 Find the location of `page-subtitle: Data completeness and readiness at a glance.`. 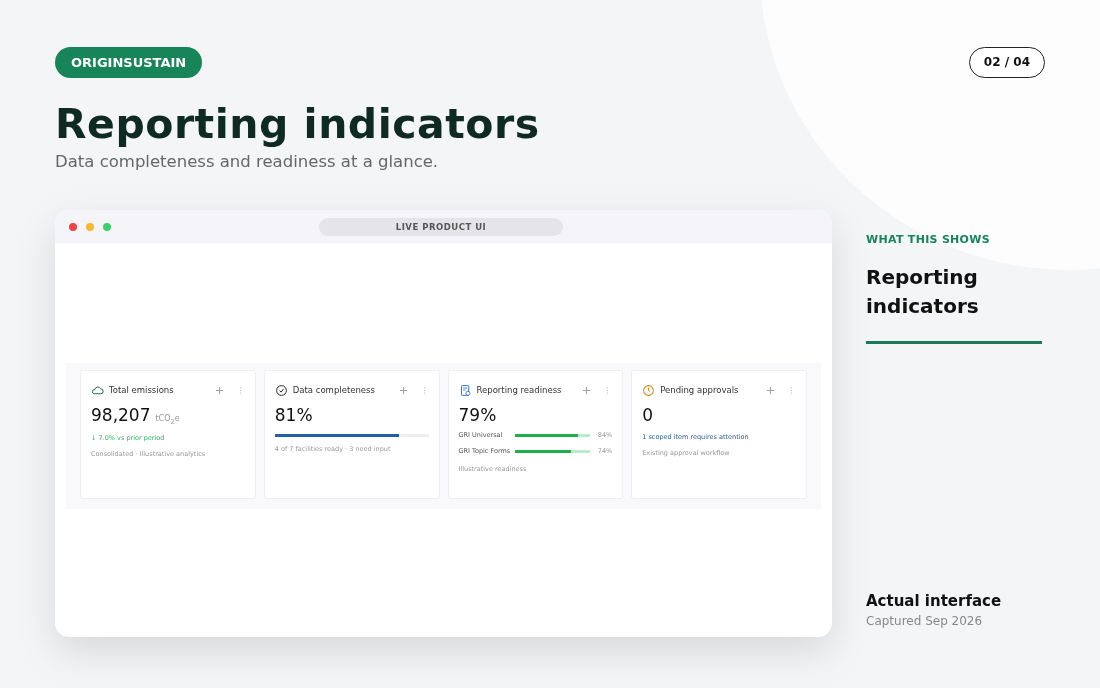

page-subtitle: Data completeness and readiness at a glance. is located at coordinates (247, 162).